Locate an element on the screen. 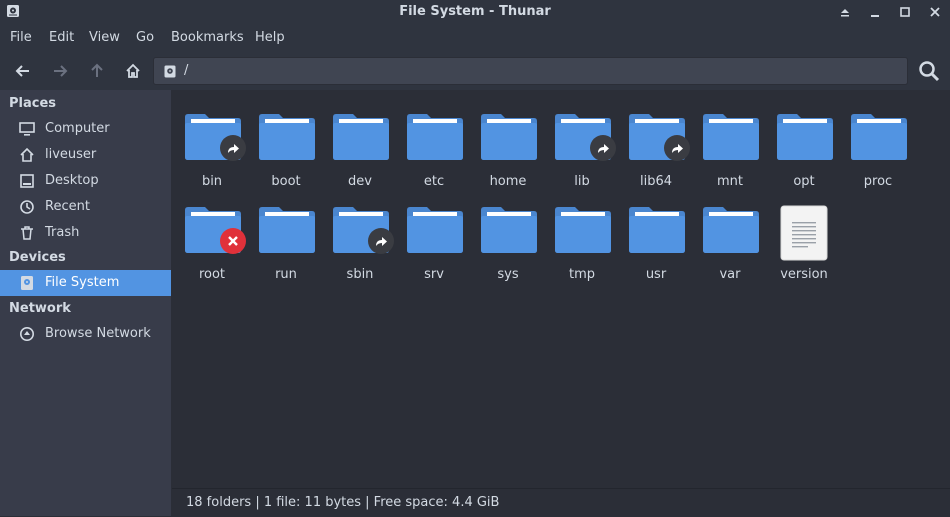  sidebar-item-liveuser: liveuser is located at coordinates (85, 155).